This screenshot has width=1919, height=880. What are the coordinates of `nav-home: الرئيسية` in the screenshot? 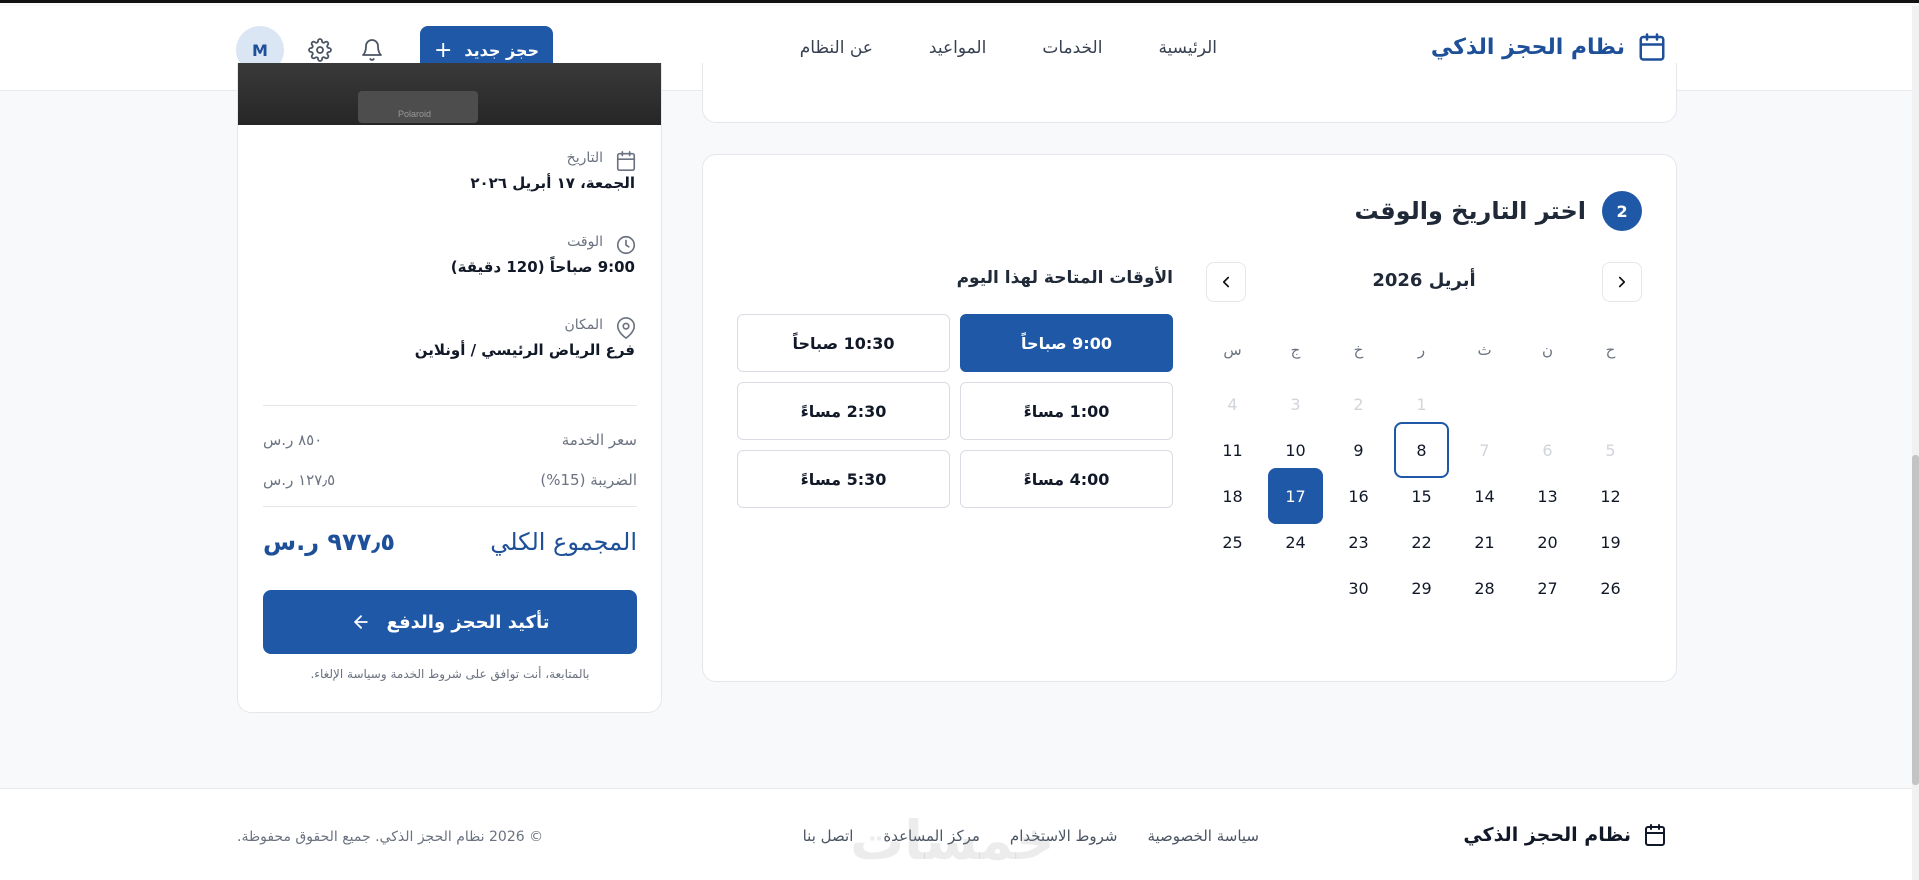 It's located at (1187, 48).